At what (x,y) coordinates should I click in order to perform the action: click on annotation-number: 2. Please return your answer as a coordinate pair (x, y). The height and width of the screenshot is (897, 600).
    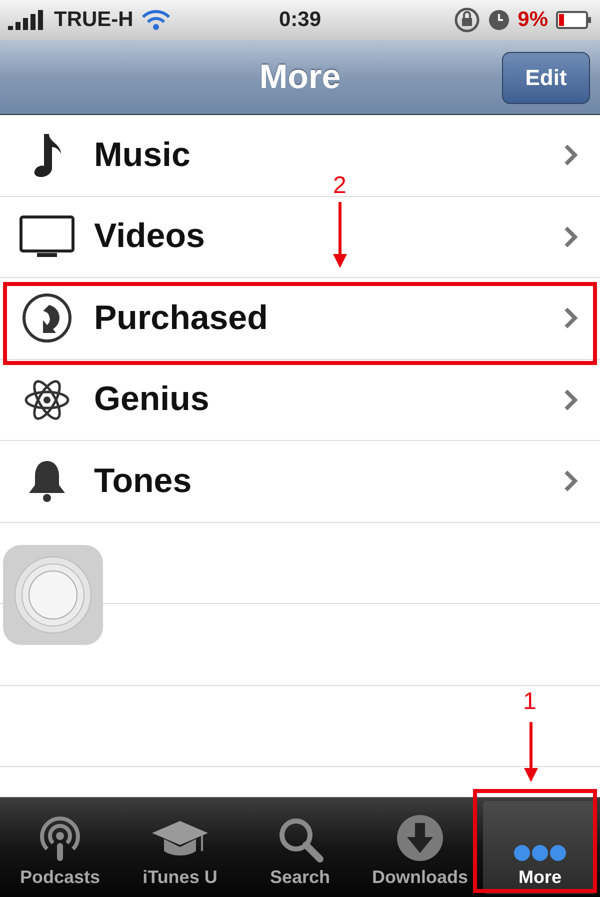
    Looking at the image, I should click on (339, 186).